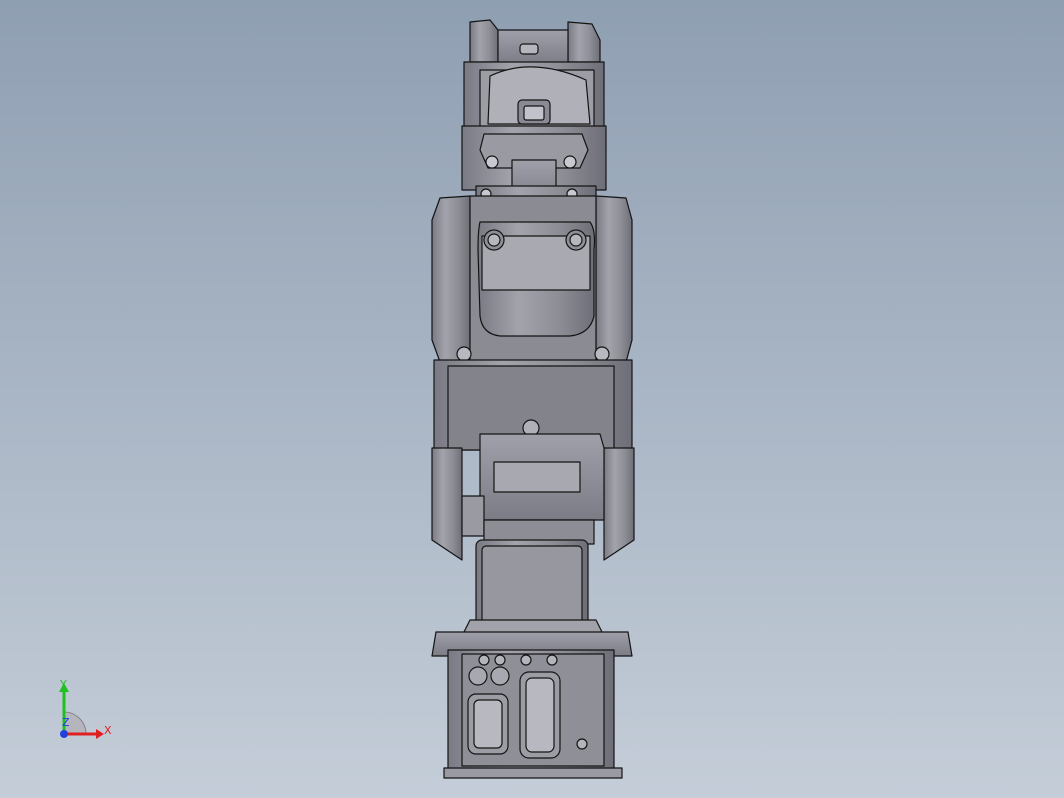 The height and width of the screenshot is (798, 1064). Describe the element at coordinates (532, 281) in the screenshot. I see `forearm` at that location.